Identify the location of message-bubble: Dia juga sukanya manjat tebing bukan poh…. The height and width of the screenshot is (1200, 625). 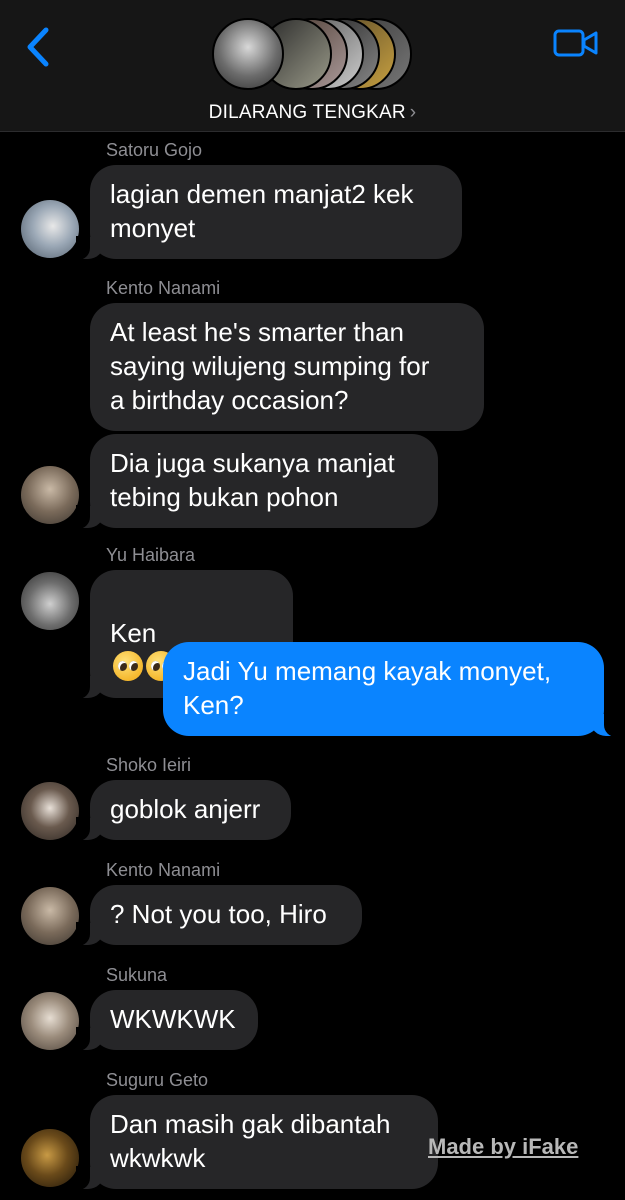
(257, 481).